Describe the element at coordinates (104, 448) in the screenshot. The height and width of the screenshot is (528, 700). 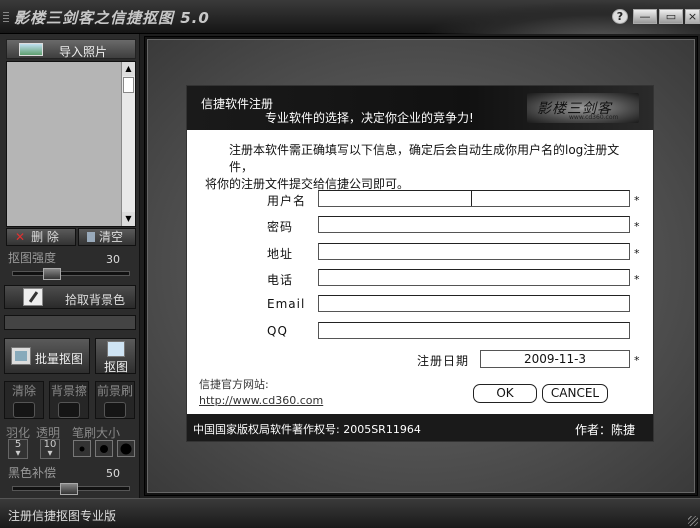
I see `brush-medium-button` at that location.